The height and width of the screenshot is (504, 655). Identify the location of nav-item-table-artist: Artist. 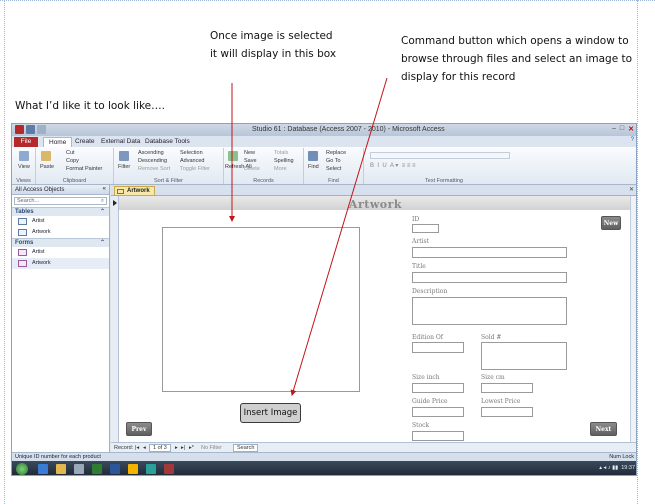
(60, 221).